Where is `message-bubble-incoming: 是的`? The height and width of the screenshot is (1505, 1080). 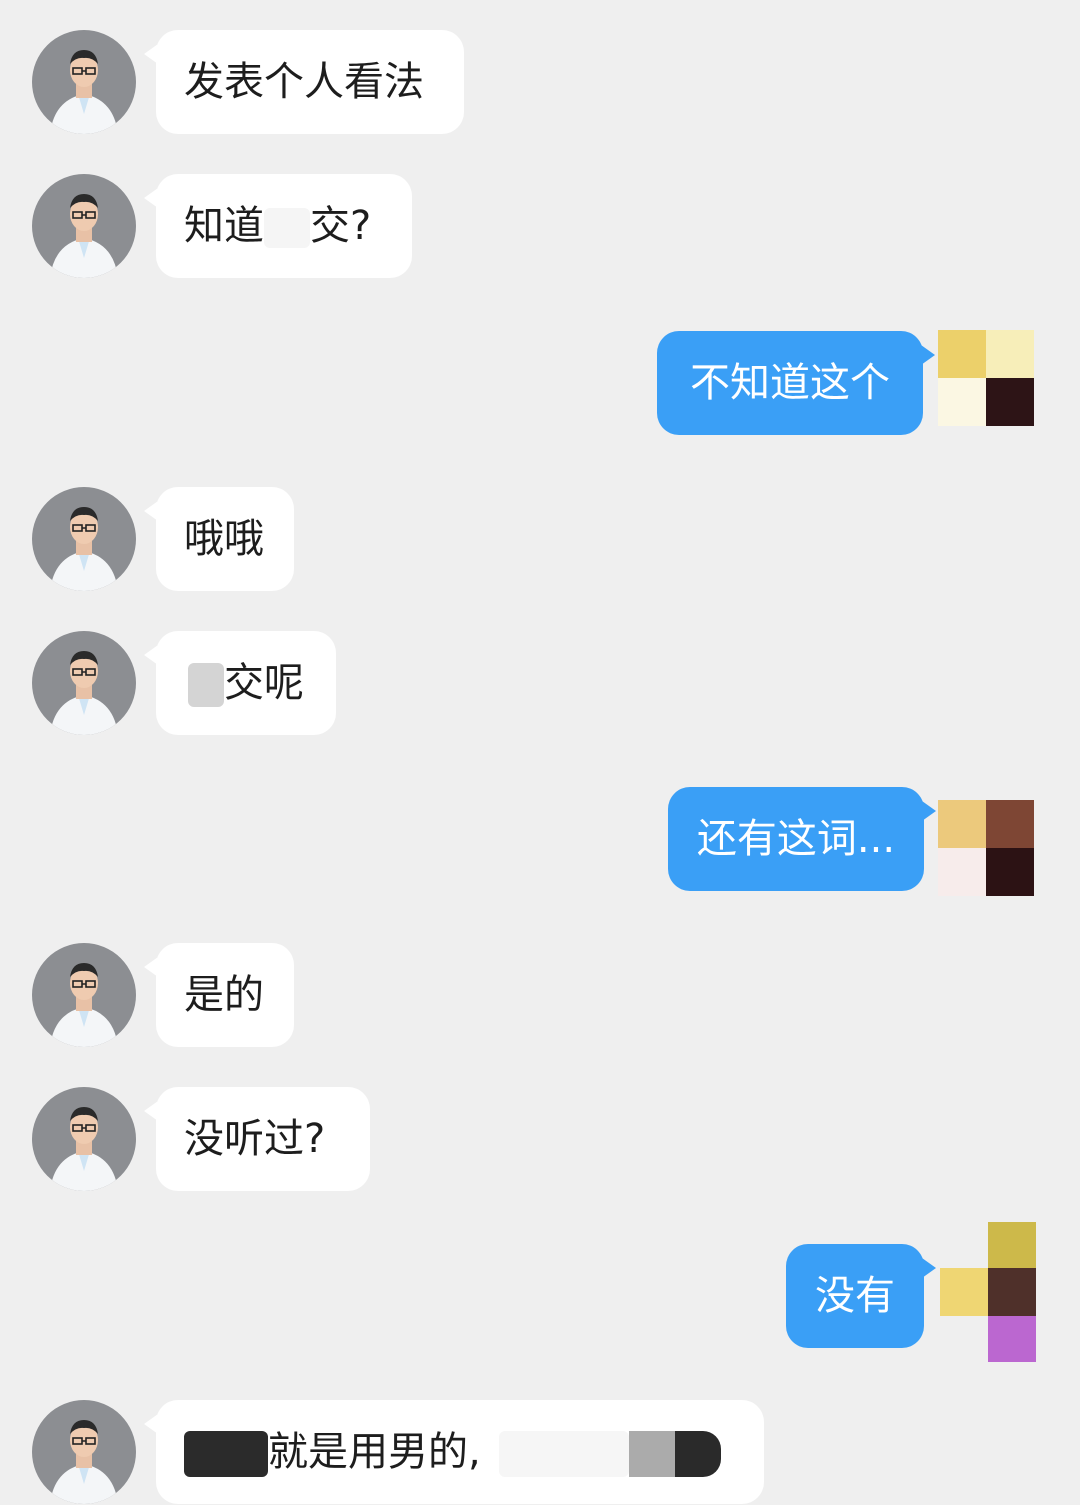 message-bubble-incoming: 是的 is located at coordinates (219, 995).